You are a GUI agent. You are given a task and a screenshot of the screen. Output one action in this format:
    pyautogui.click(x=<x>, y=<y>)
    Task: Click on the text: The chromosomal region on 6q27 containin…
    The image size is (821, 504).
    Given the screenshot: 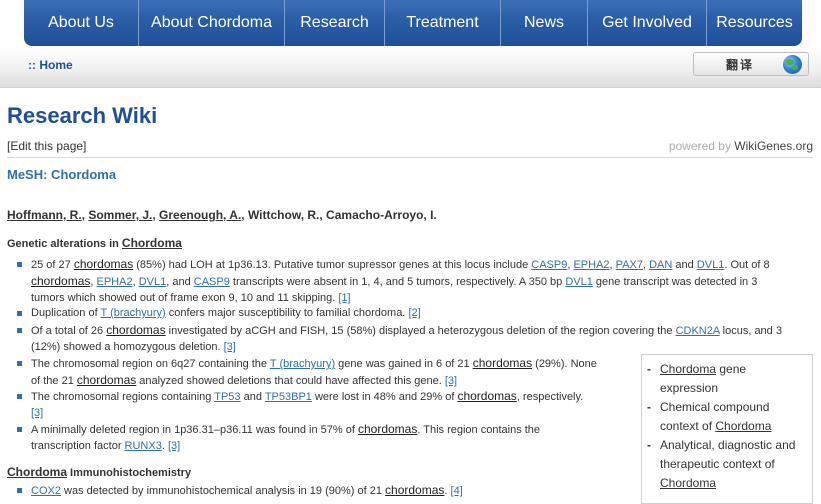 What is the action you would take?
    pyautogui.click(x=150, y=364)
    